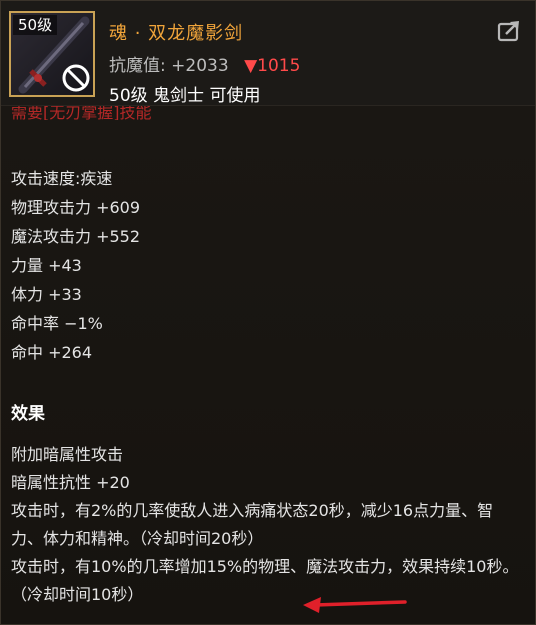 This screenshot has width=536, height=625. I want to click on level-tag: 50级, so click(35, 25).